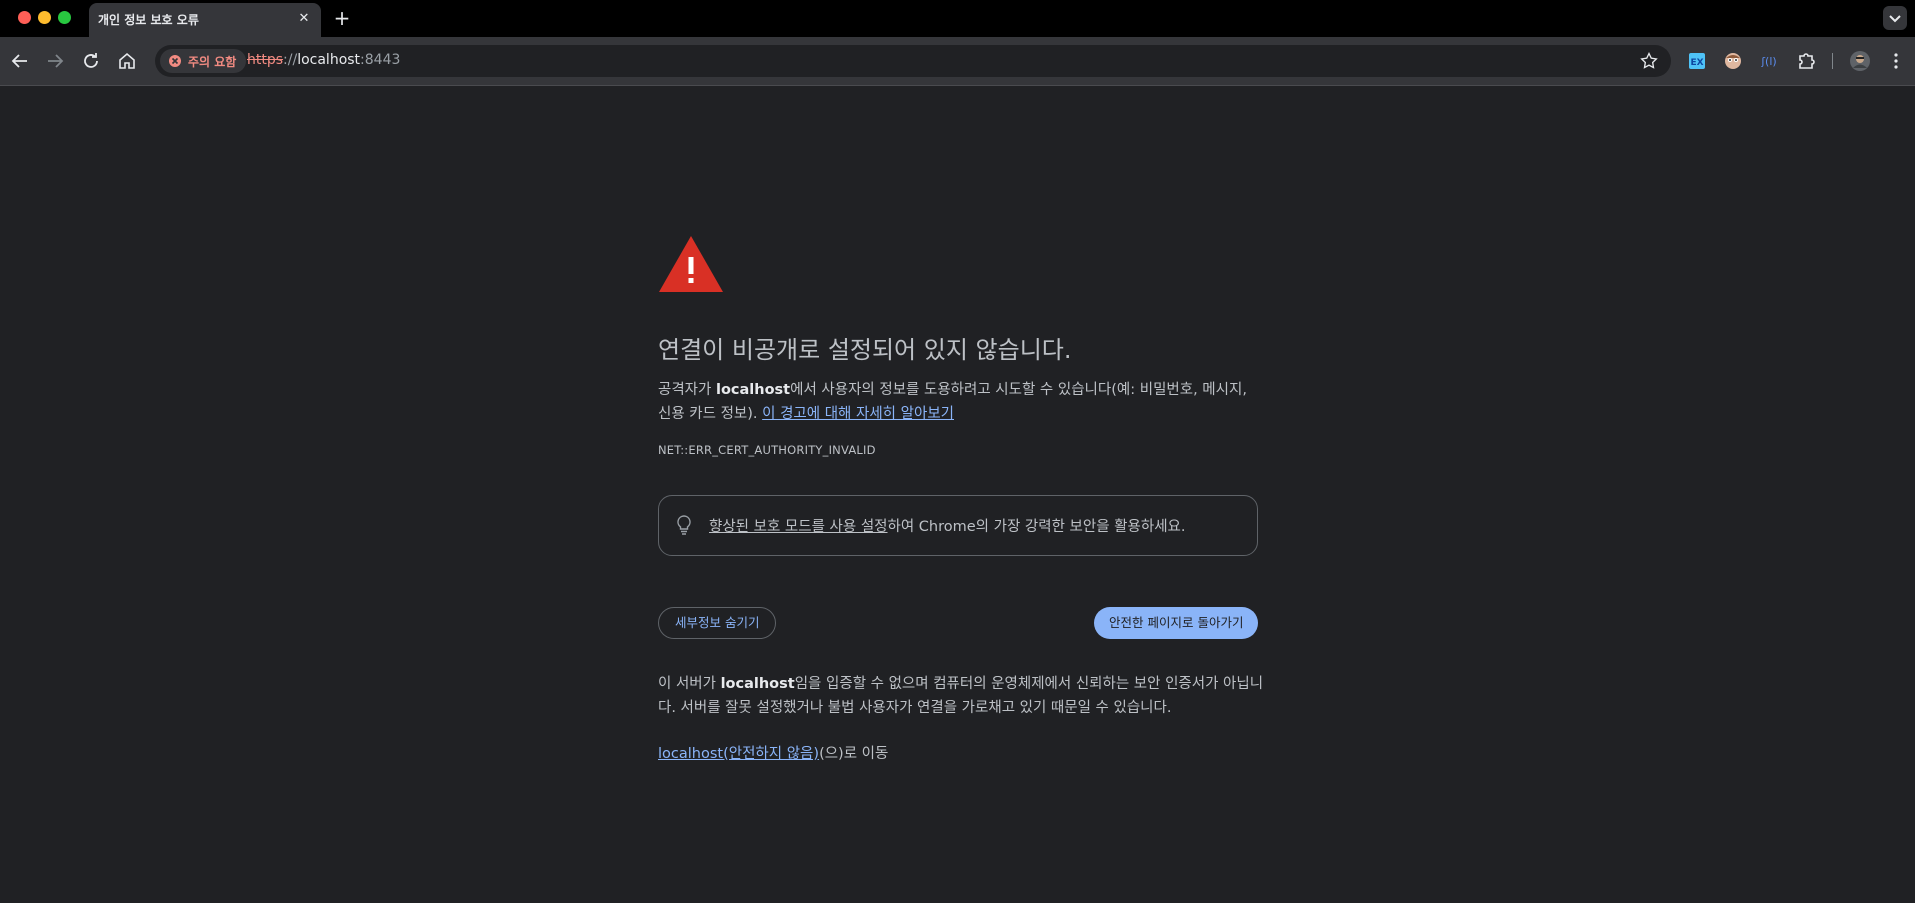 Image resolution: width=1915 pixels, height=903 pixels. I want to click on proceed-suffix: (으)로 이동, so click(854, 754).